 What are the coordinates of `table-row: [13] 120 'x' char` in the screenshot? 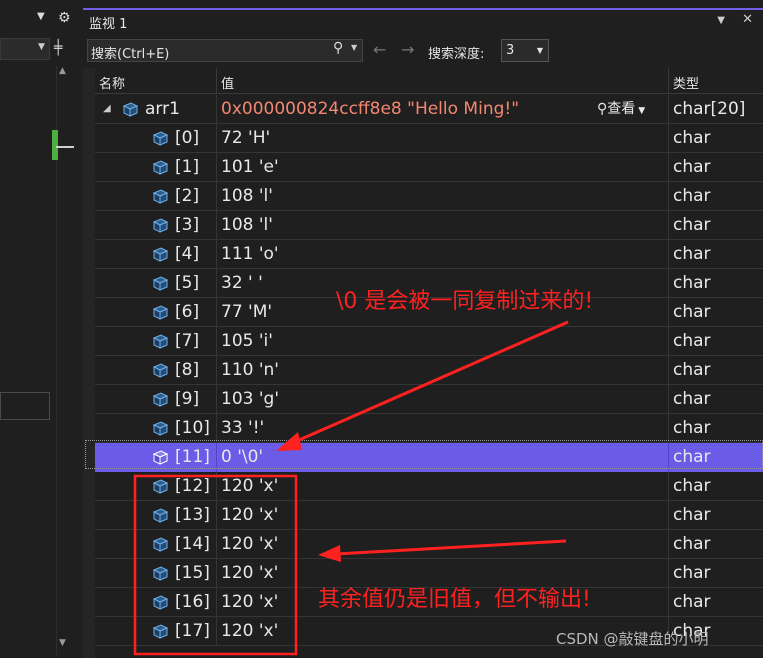 It's located at (429, 515).